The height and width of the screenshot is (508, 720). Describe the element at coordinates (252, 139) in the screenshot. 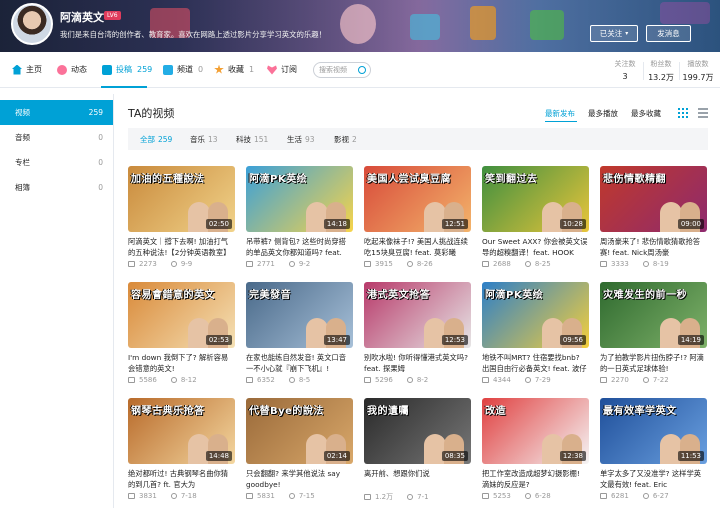

I see `filter-tech: 科技 151` at that location.